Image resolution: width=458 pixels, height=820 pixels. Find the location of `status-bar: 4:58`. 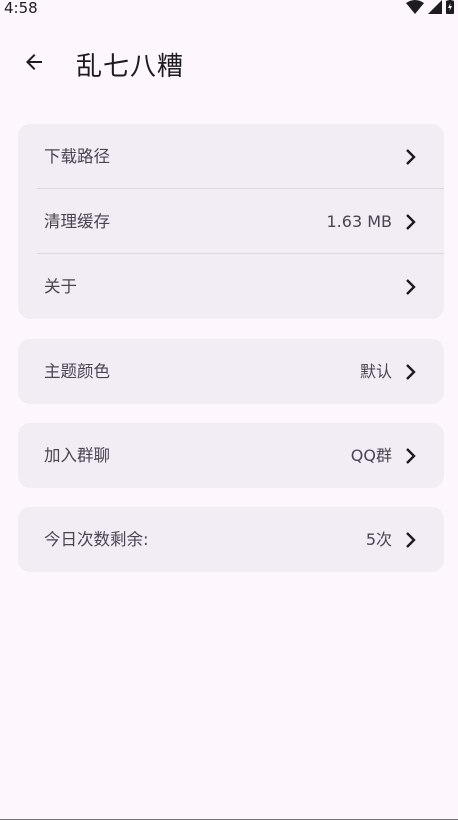

status-bar: 4:58 is located at coordinates (229, 9).